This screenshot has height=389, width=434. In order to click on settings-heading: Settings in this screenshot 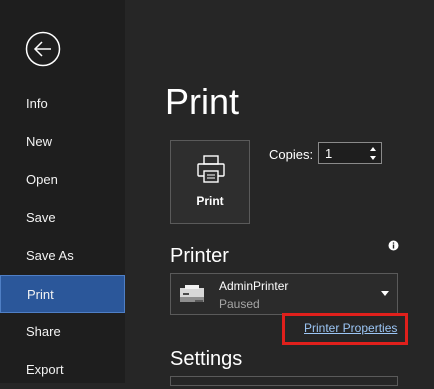, I will do `click(206, 359)`.